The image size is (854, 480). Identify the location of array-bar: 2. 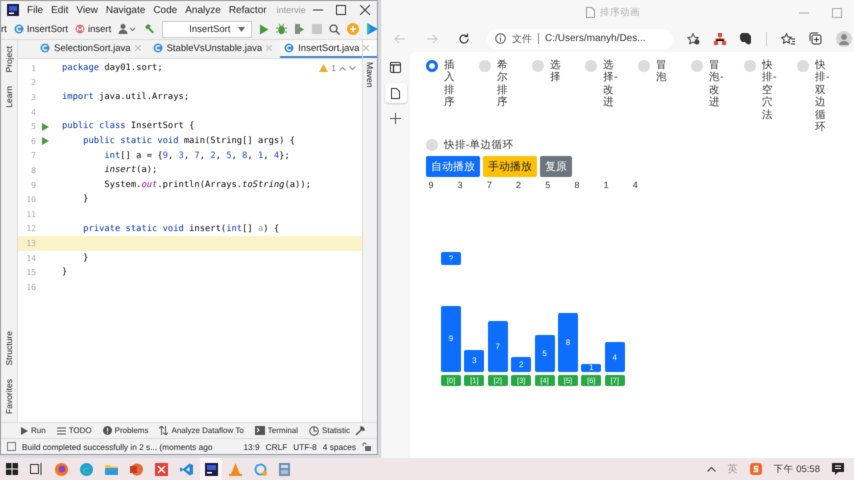
(521, 364).